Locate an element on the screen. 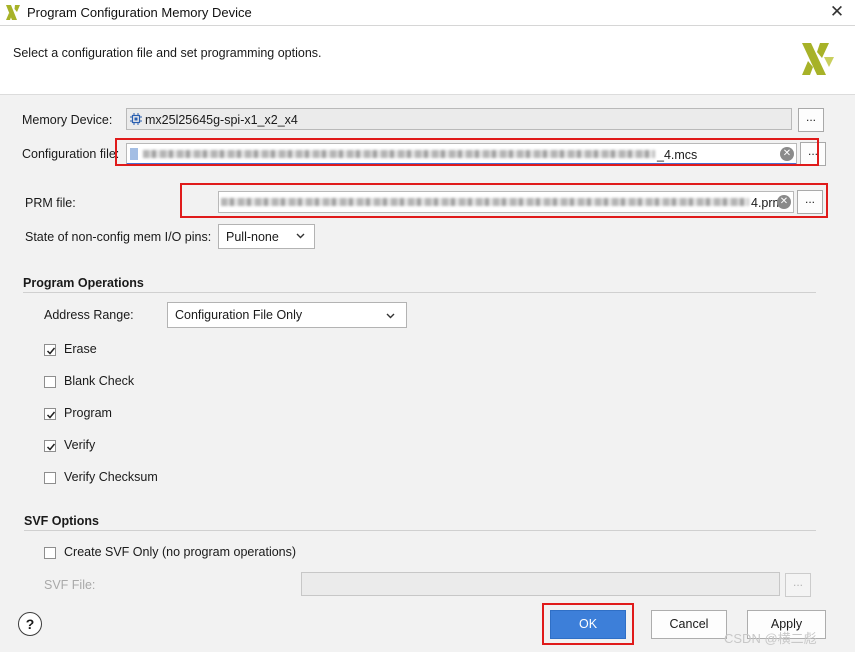  prm-file-input: 4.prm ✕ is located at coordinates (506, 202).